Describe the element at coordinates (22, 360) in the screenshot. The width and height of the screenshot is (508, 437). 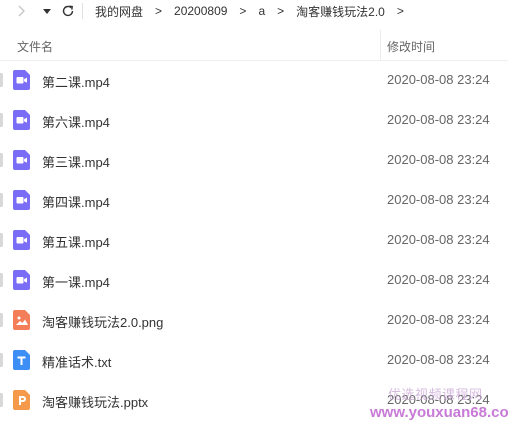
I see `text-icon` at that location.